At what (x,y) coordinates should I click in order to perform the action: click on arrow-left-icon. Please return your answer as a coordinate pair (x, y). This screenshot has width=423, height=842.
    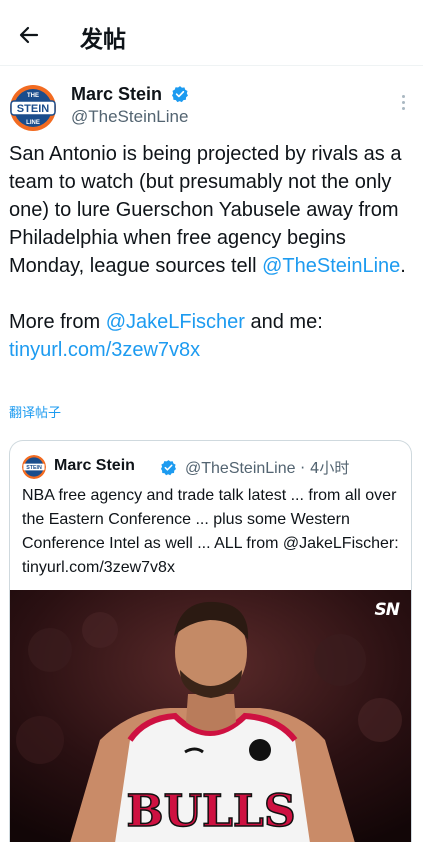
    Looking at the image, I should click on (29, 35).